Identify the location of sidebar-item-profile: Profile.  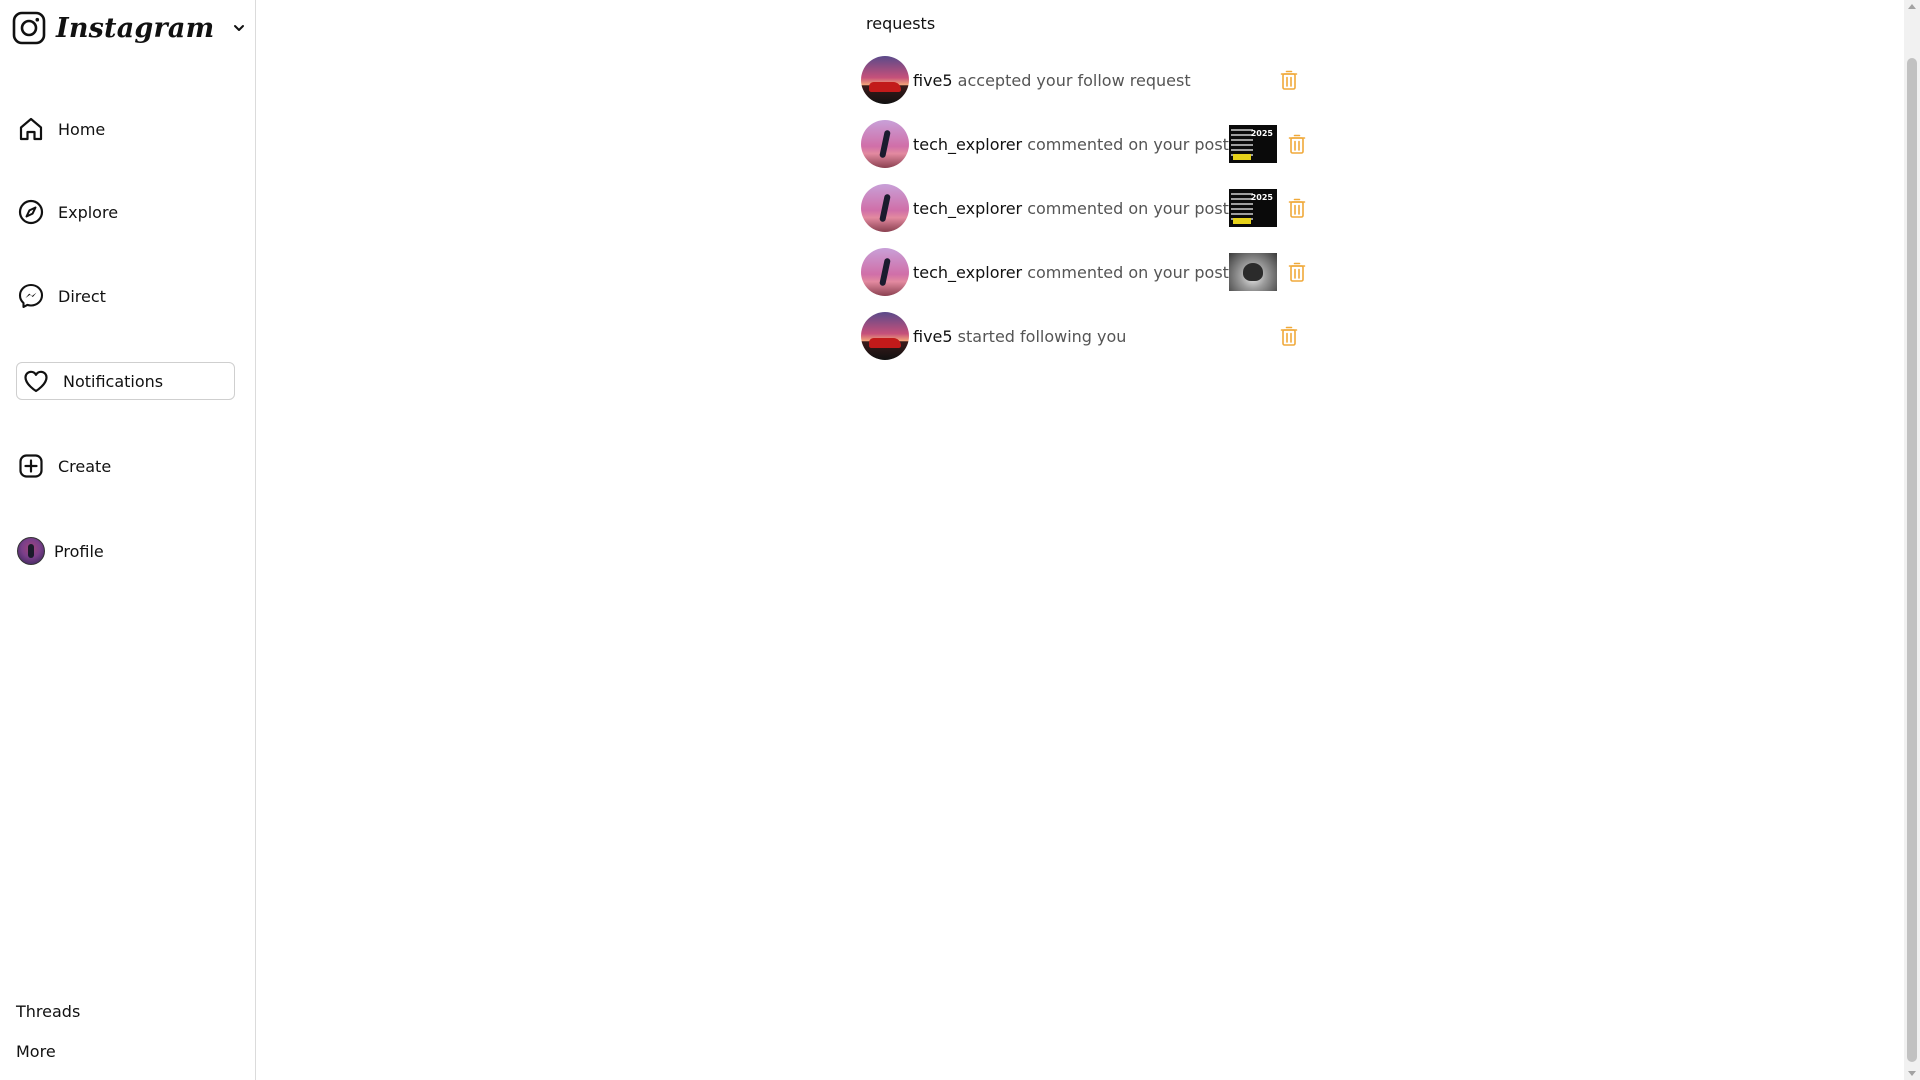
(126, 551).